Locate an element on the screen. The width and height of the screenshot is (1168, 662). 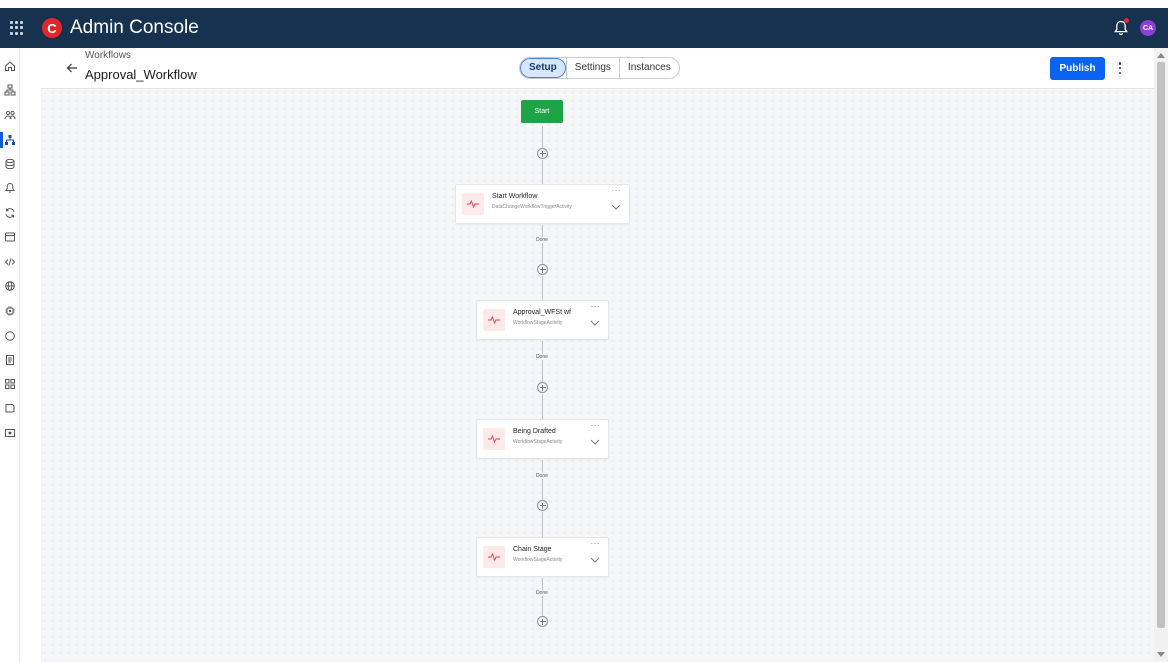
tag-icon is located at coordinates (10, 408).